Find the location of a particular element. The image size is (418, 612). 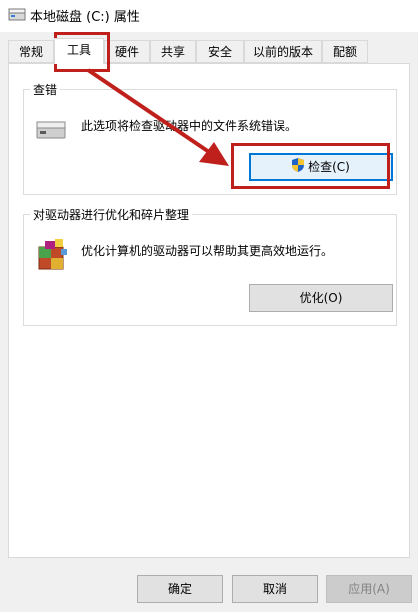

apply-button-label: 应用(A) is located at coordinates (369, 589).